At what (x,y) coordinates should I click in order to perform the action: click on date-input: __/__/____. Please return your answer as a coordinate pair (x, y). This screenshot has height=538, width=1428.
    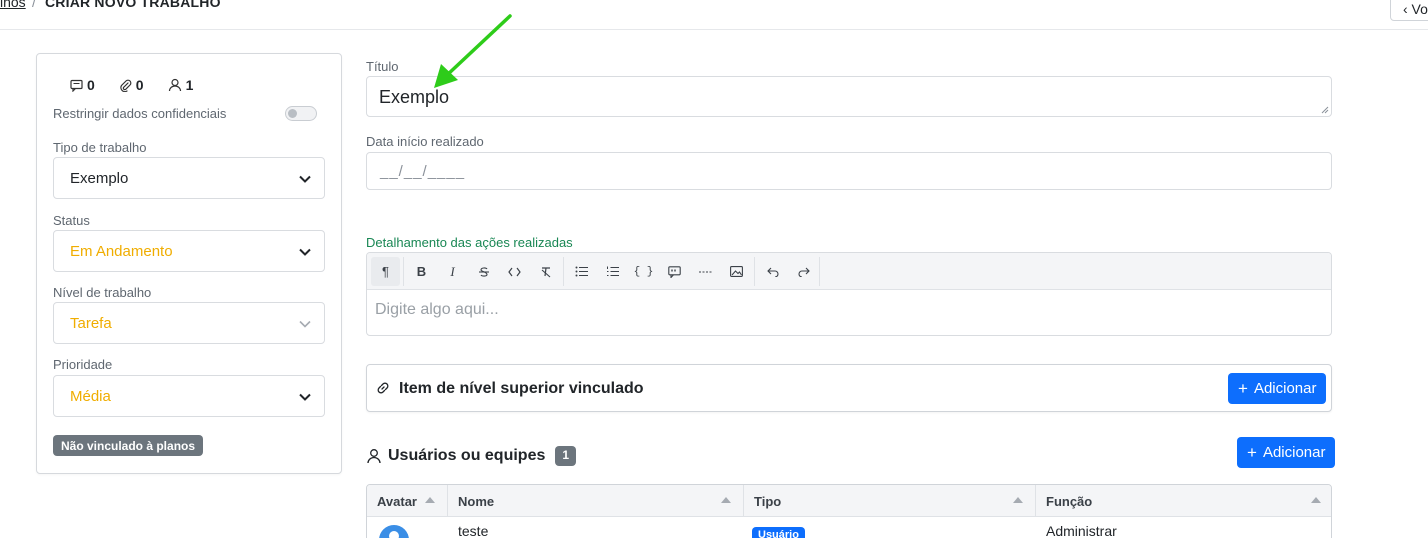
    Looking at the image, I should click on (849, 171).